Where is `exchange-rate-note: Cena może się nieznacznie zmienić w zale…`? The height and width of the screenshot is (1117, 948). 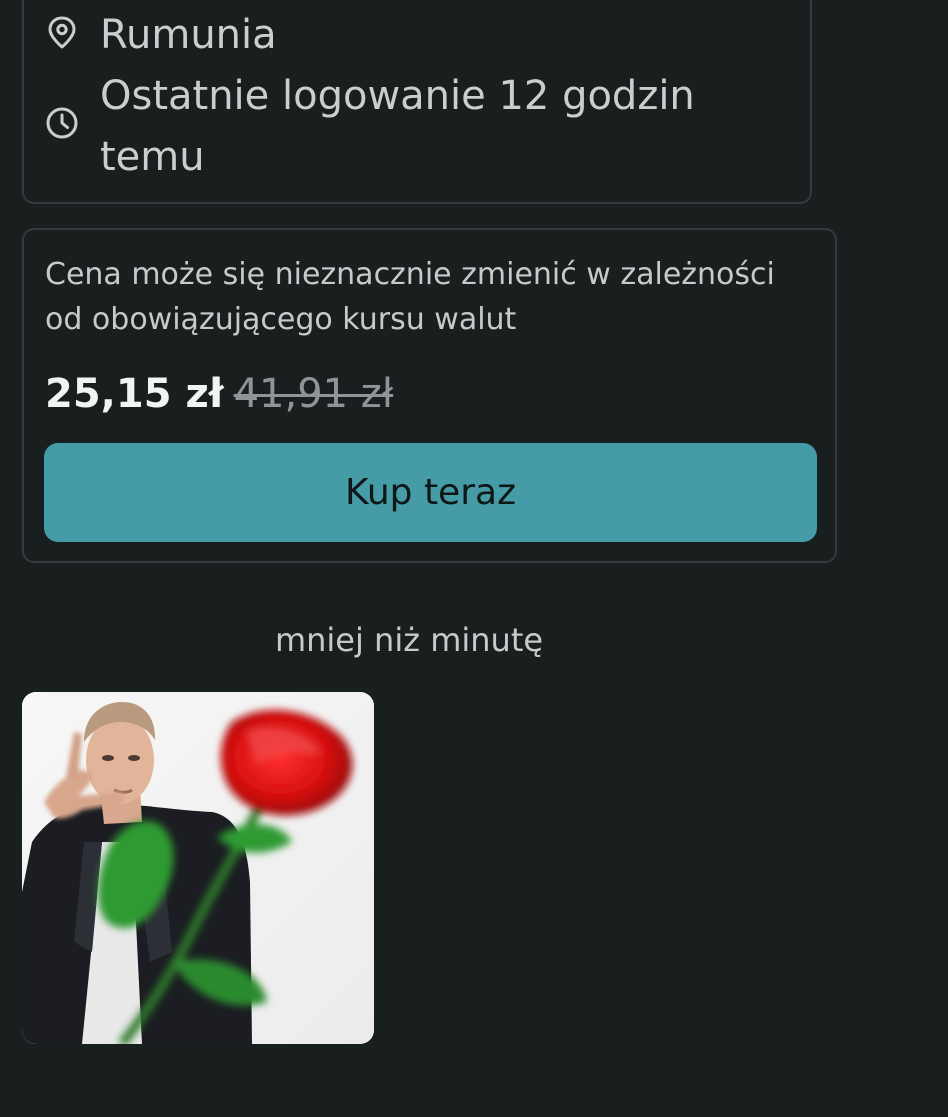 exchange-rate-note: Cena może się nieznacznie zmienić w zale… is located at coordinates (435, 297).